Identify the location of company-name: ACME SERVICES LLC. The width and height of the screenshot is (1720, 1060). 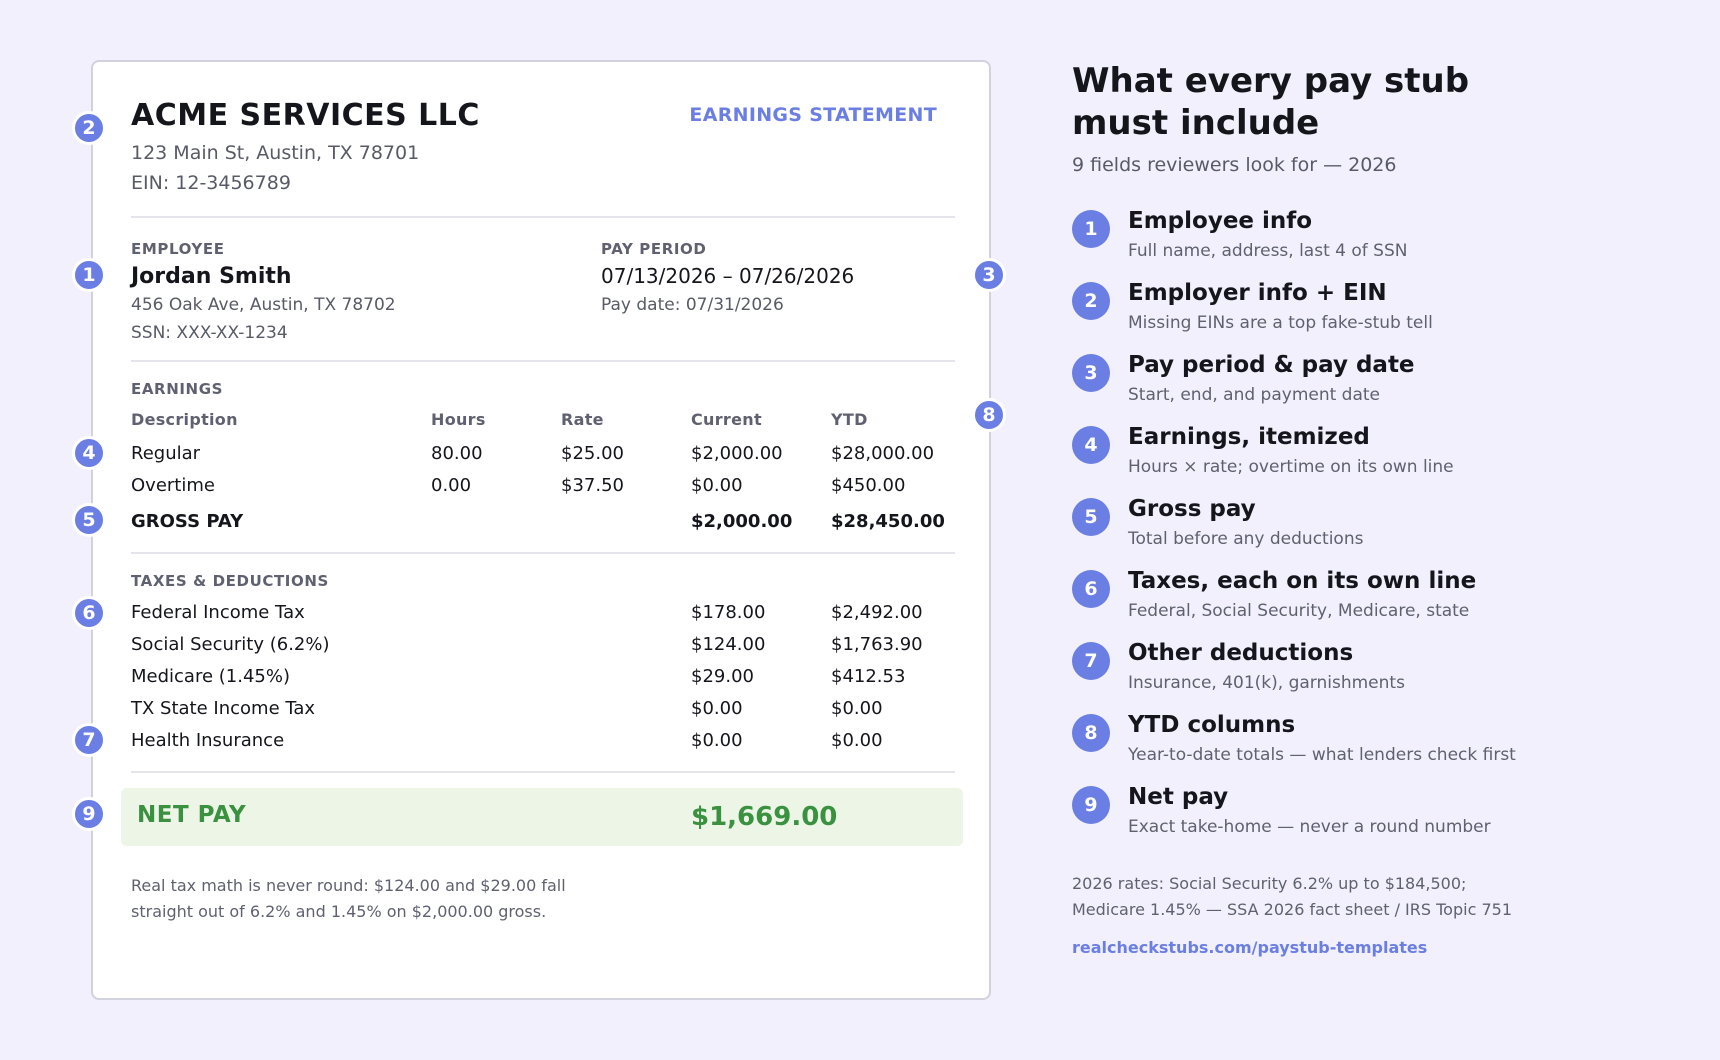
(305, 115).